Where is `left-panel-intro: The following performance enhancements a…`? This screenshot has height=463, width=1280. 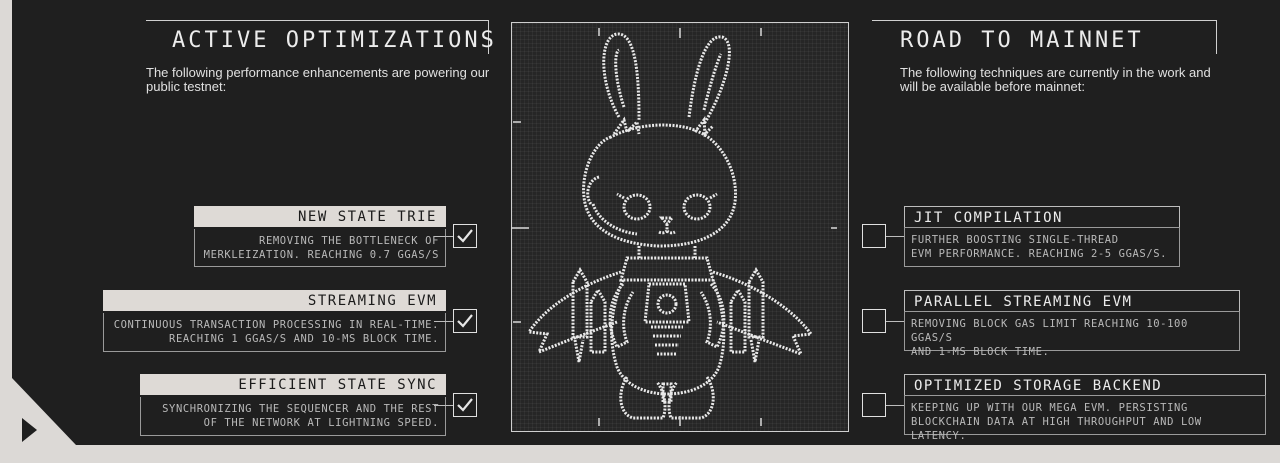
left-panel-intro: The following performance enhancements a… is located at coordinates (318, 79).